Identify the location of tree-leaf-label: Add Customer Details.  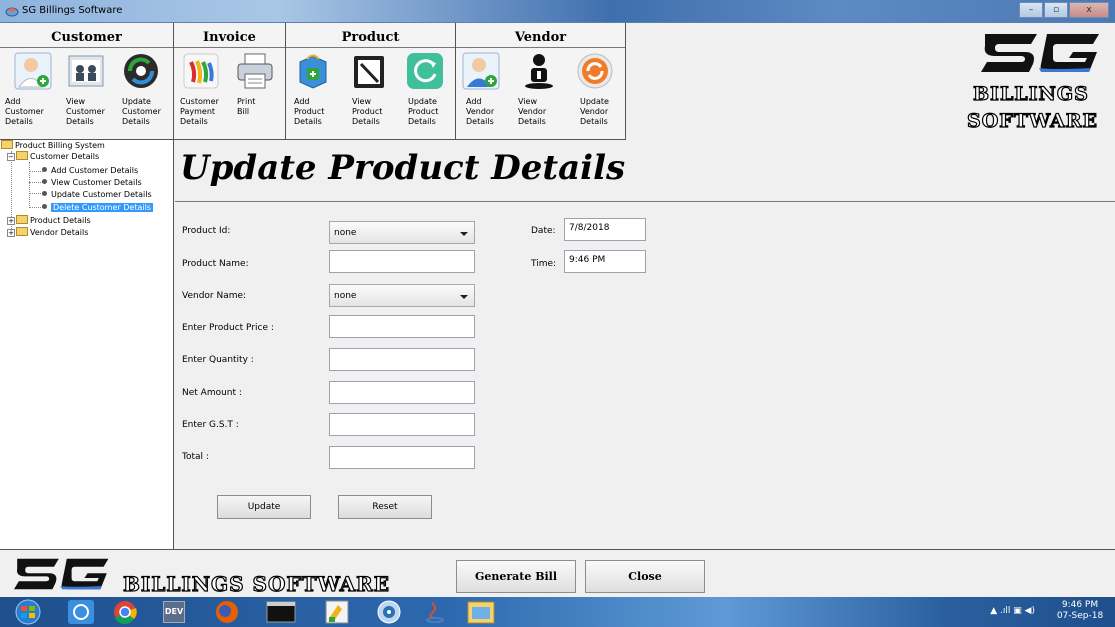
(95, 170).